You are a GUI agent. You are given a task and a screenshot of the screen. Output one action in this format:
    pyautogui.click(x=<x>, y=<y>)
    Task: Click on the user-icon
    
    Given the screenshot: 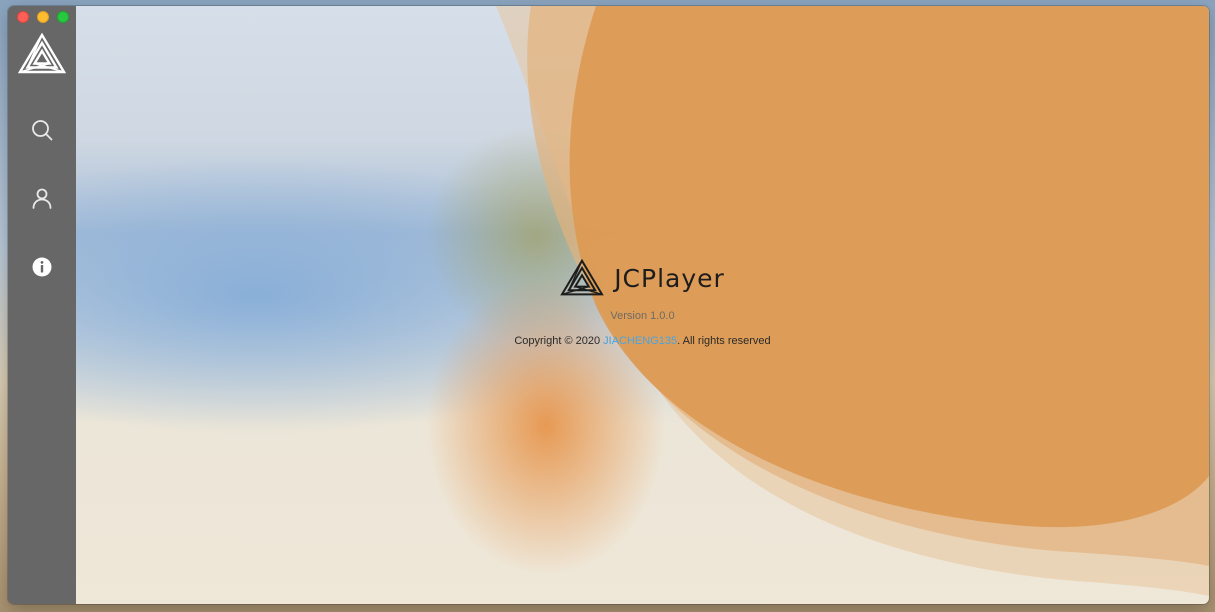 What is the action you would take?
    pyautogui.click(x=42, y=198)
    